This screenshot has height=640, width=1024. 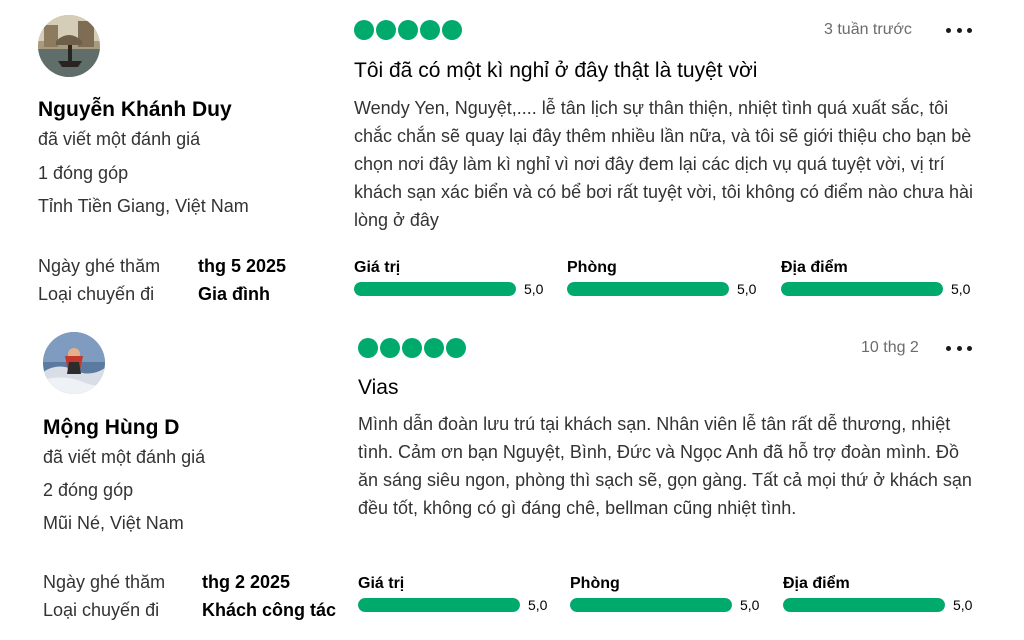 I want to click on review-date: 10 thg 2, so click(x=890, y=347).